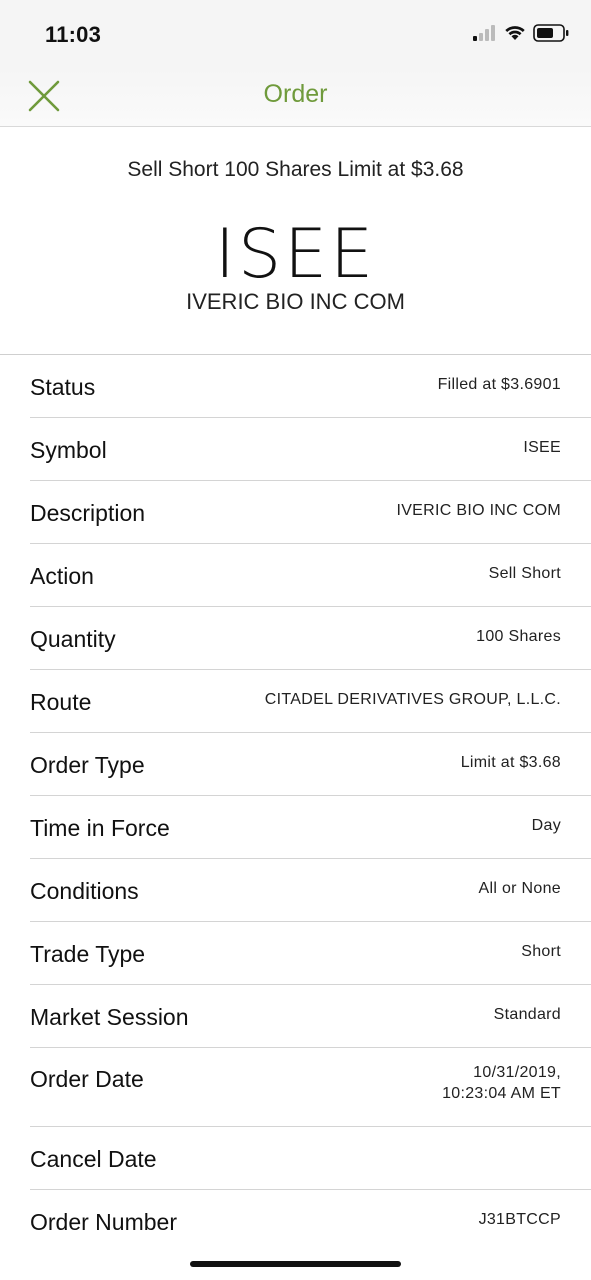  What do you see at coordinates (310, 638) in the screenshot?
I see `detail-row-quantity: Quantity 100 Shares` at bounding box center [310, 638].